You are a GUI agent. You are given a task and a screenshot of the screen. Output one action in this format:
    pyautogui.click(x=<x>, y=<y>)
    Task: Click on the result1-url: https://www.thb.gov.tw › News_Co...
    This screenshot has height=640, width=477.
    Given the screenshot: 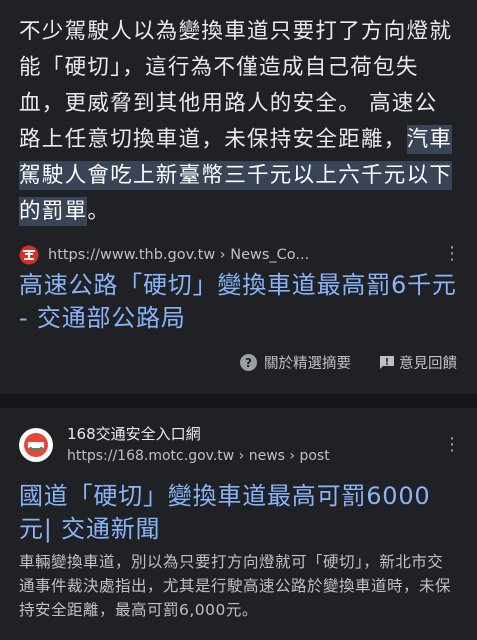 What is the action you would take?
    pyautogui.click(x=179, y=255)
    